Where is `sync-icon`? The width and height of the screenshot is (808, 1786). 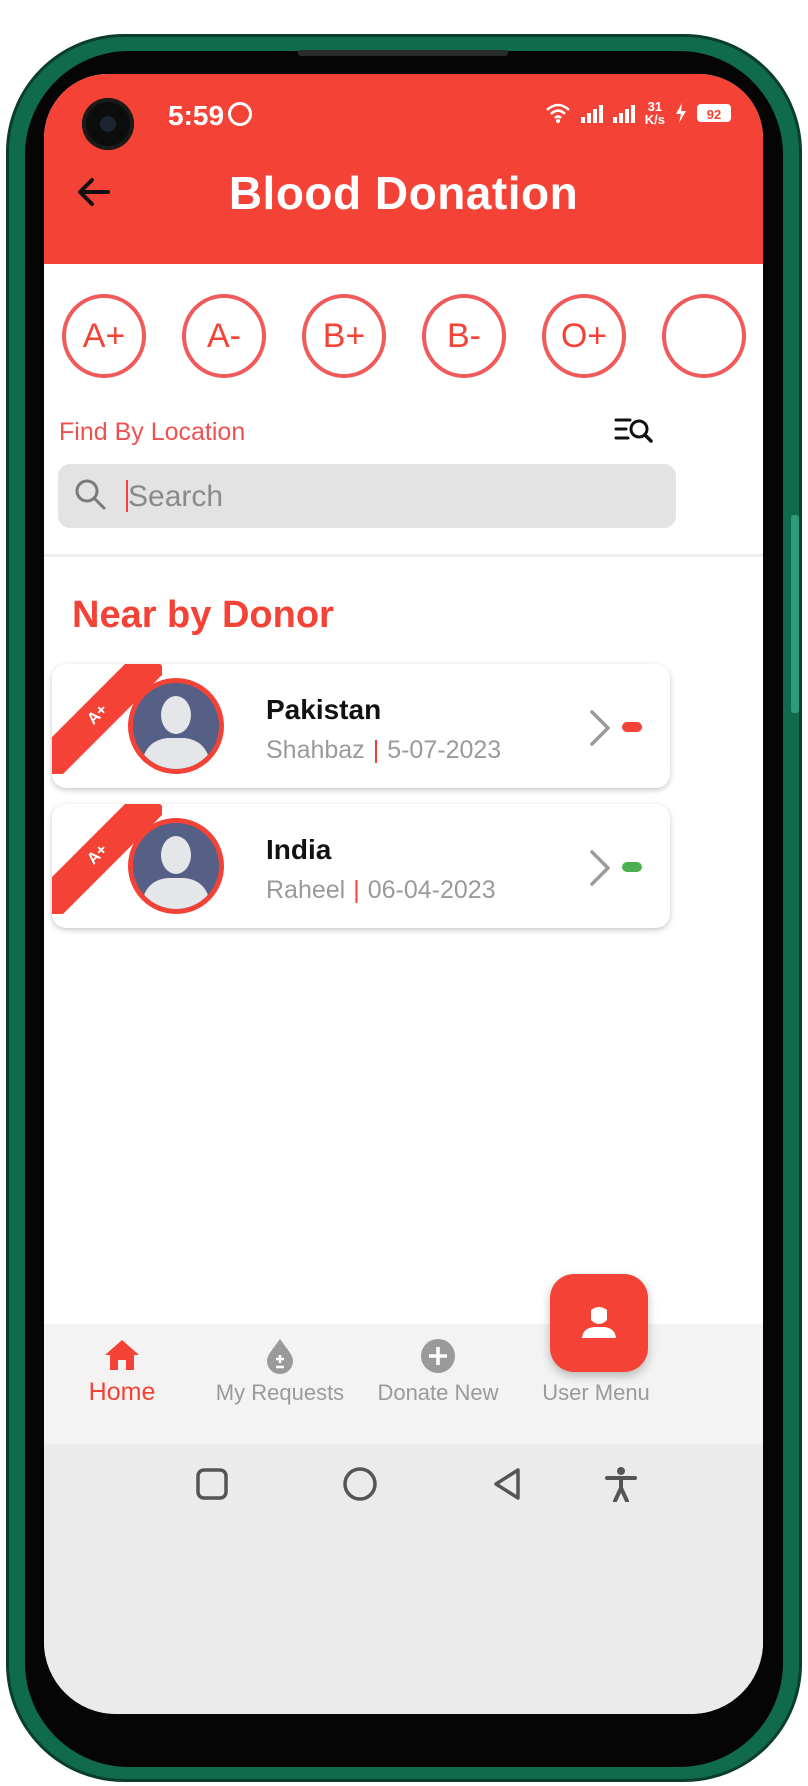
sync-icon is located at coordinates (240, 114).